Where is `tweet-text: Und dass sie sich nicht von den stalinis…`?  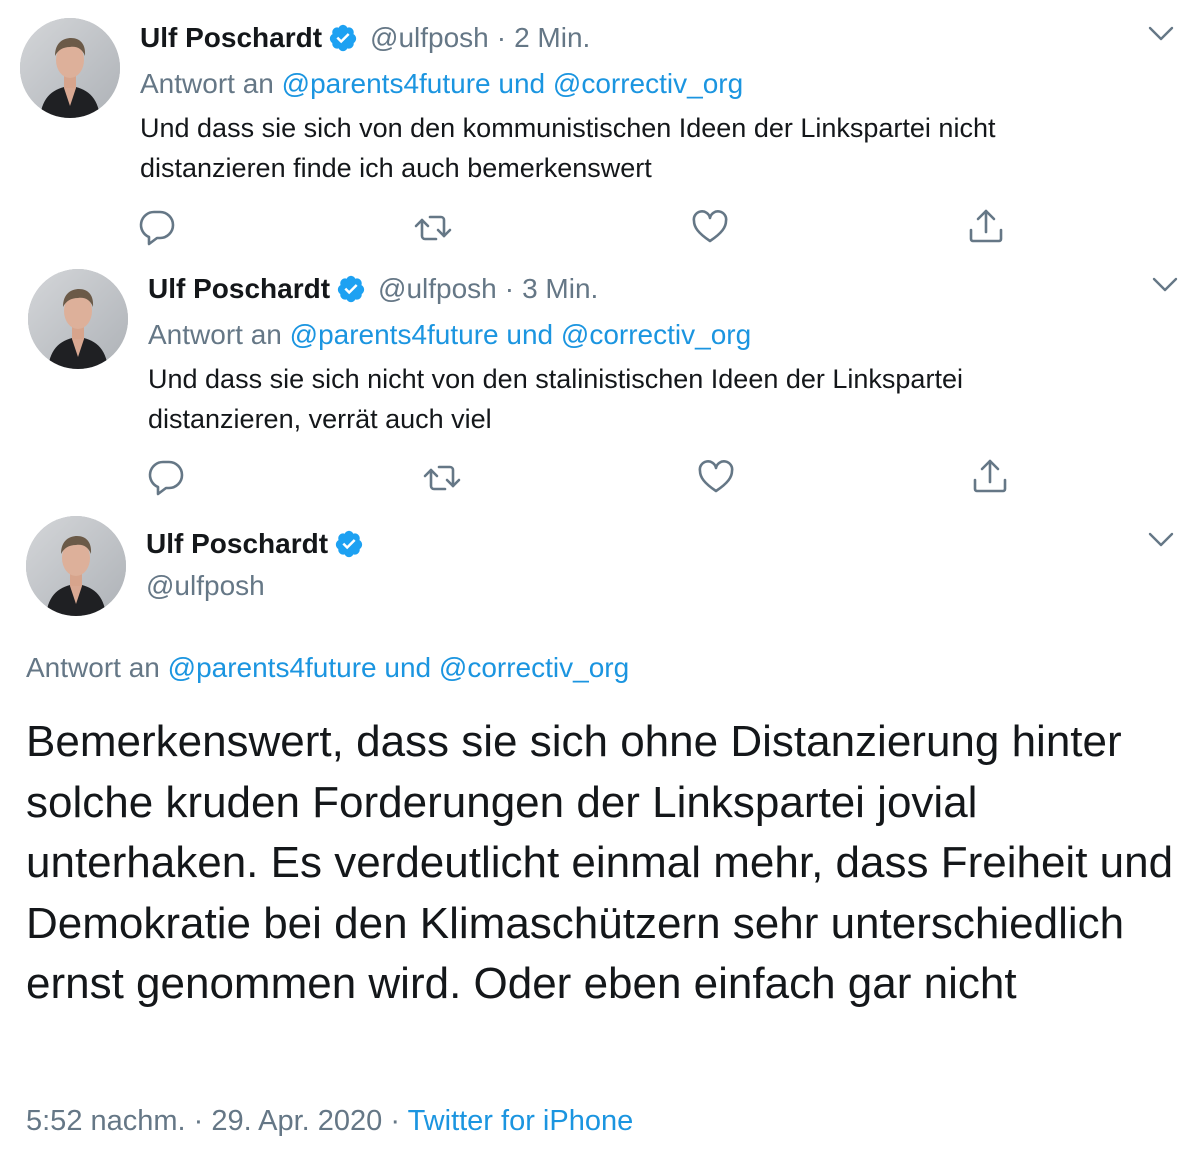 tweet-text: Und dass sie sich nicht von den stalinis… is located at coordinates (555, 399).